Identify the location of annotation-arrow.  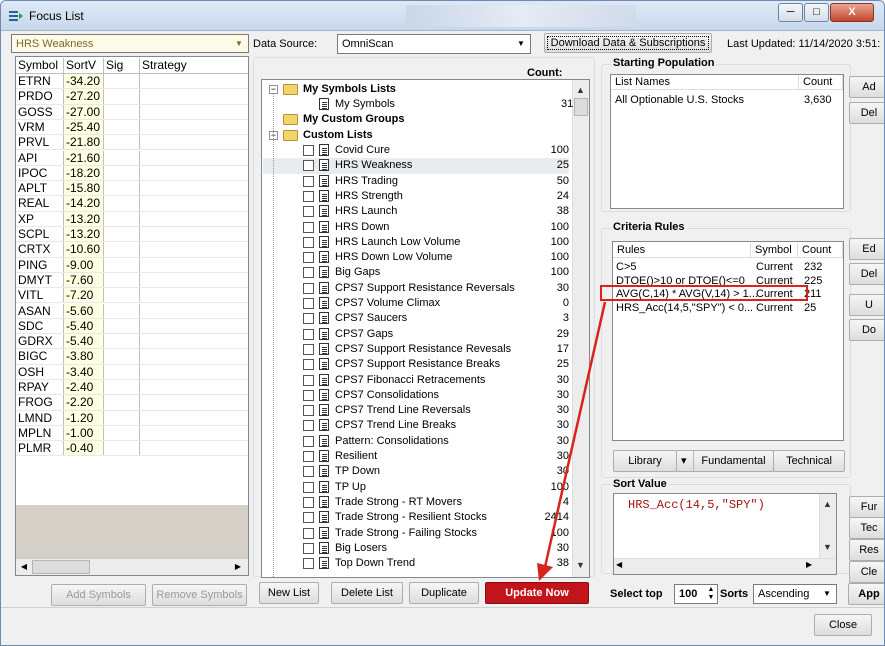
(572, 441).